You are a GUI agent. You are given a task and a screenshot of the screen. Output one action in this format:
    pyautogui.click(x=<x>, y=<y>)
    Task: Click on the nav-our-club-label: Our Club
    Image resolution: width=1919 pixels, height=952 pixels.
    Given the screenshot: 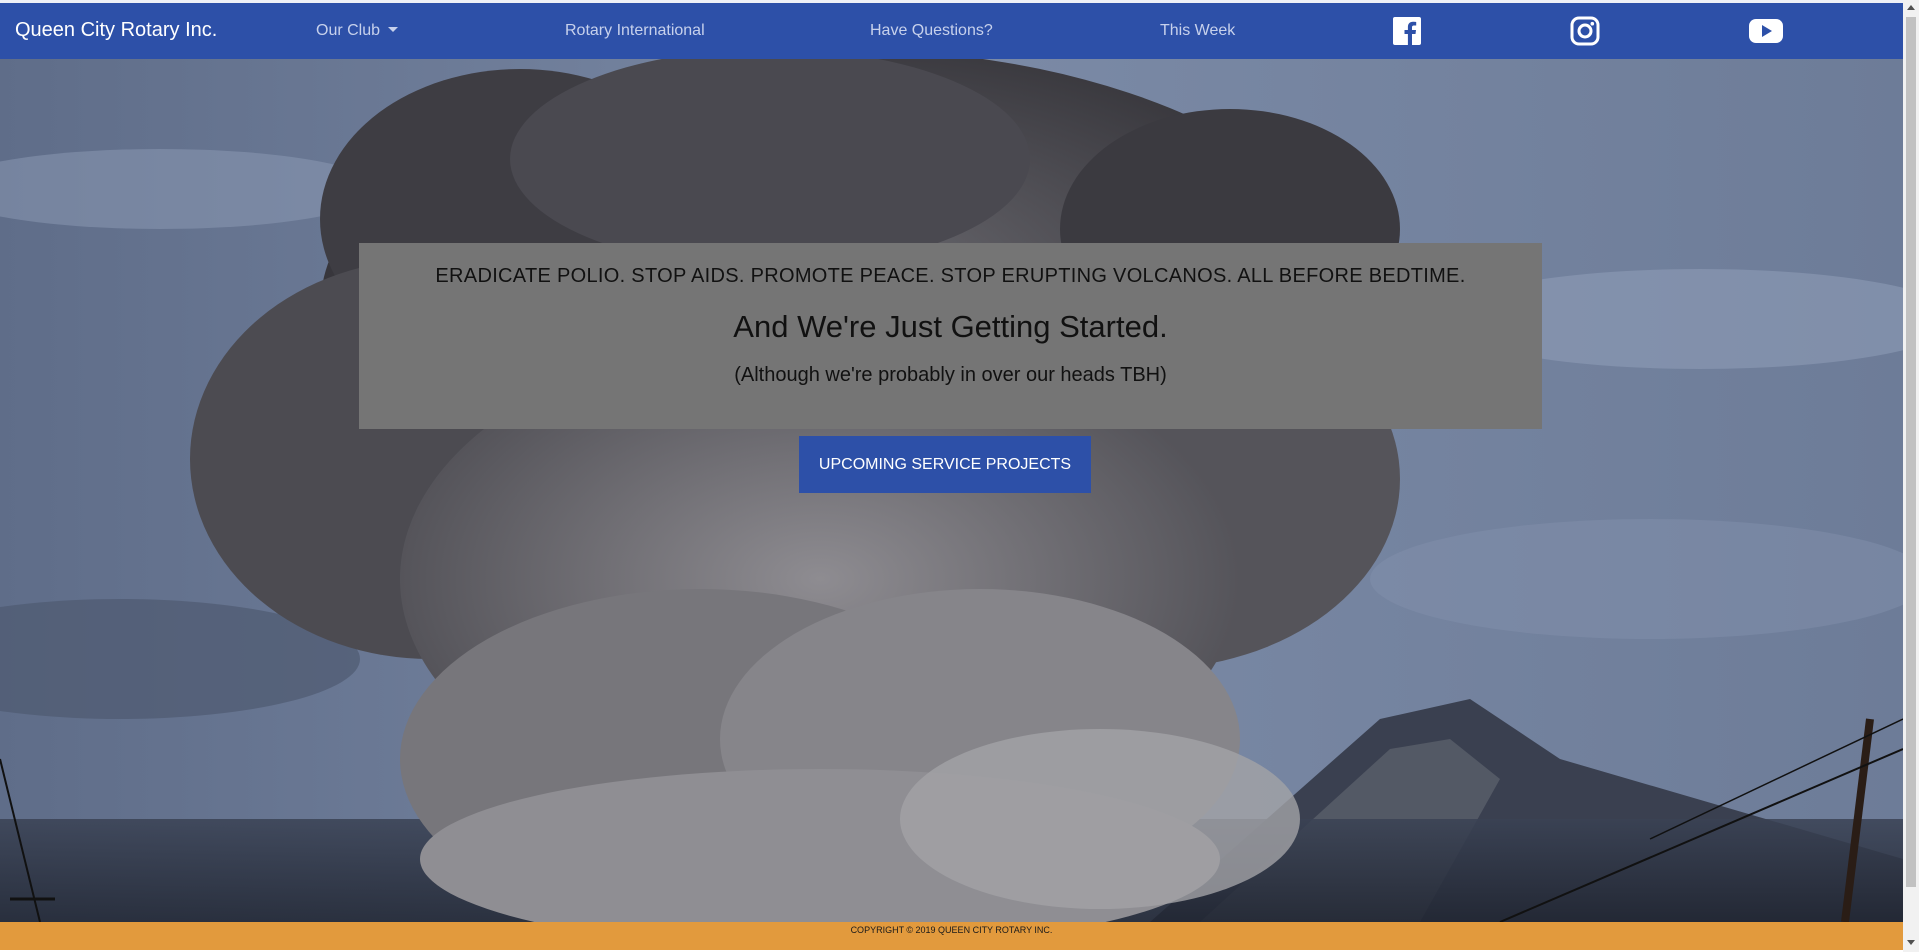 What is the action you would take?
    pyautogui.click(x=348, y=30)
    